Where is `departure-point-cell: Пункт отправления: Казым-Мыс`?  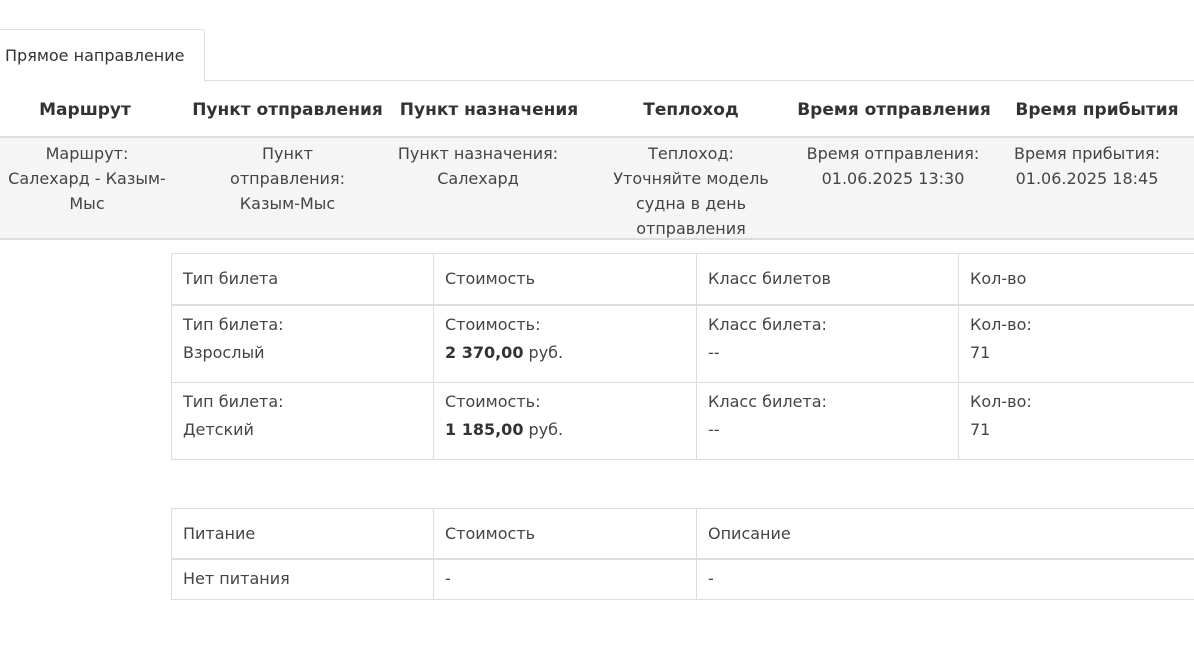 departure-point-cell: Пункт отправления: Казым-Мыс is located at coordinates (287, 178).